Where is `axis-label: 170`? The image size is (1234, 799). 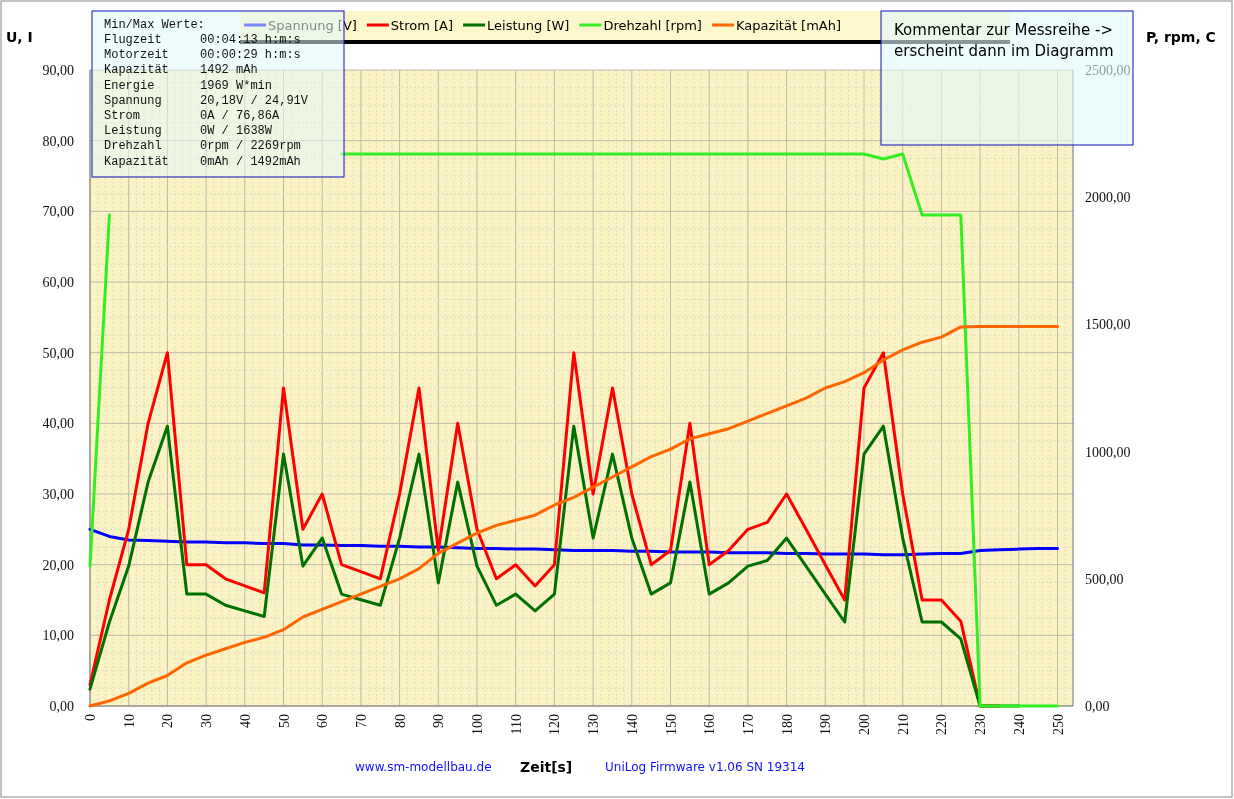
axis-label: 170 is located at coordinates (748, 724).